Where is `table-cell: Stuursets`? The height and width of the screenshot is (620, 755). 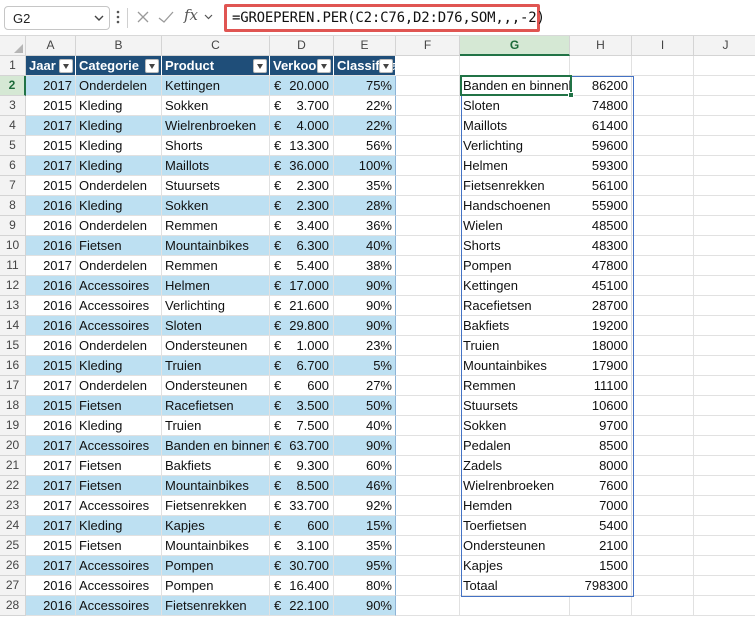 table-cell: Stuursets is located at coordinates (216, 186).